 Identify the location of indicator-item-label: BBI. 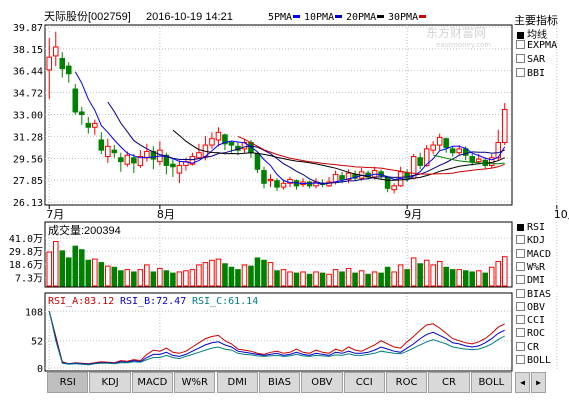
(536, 73).